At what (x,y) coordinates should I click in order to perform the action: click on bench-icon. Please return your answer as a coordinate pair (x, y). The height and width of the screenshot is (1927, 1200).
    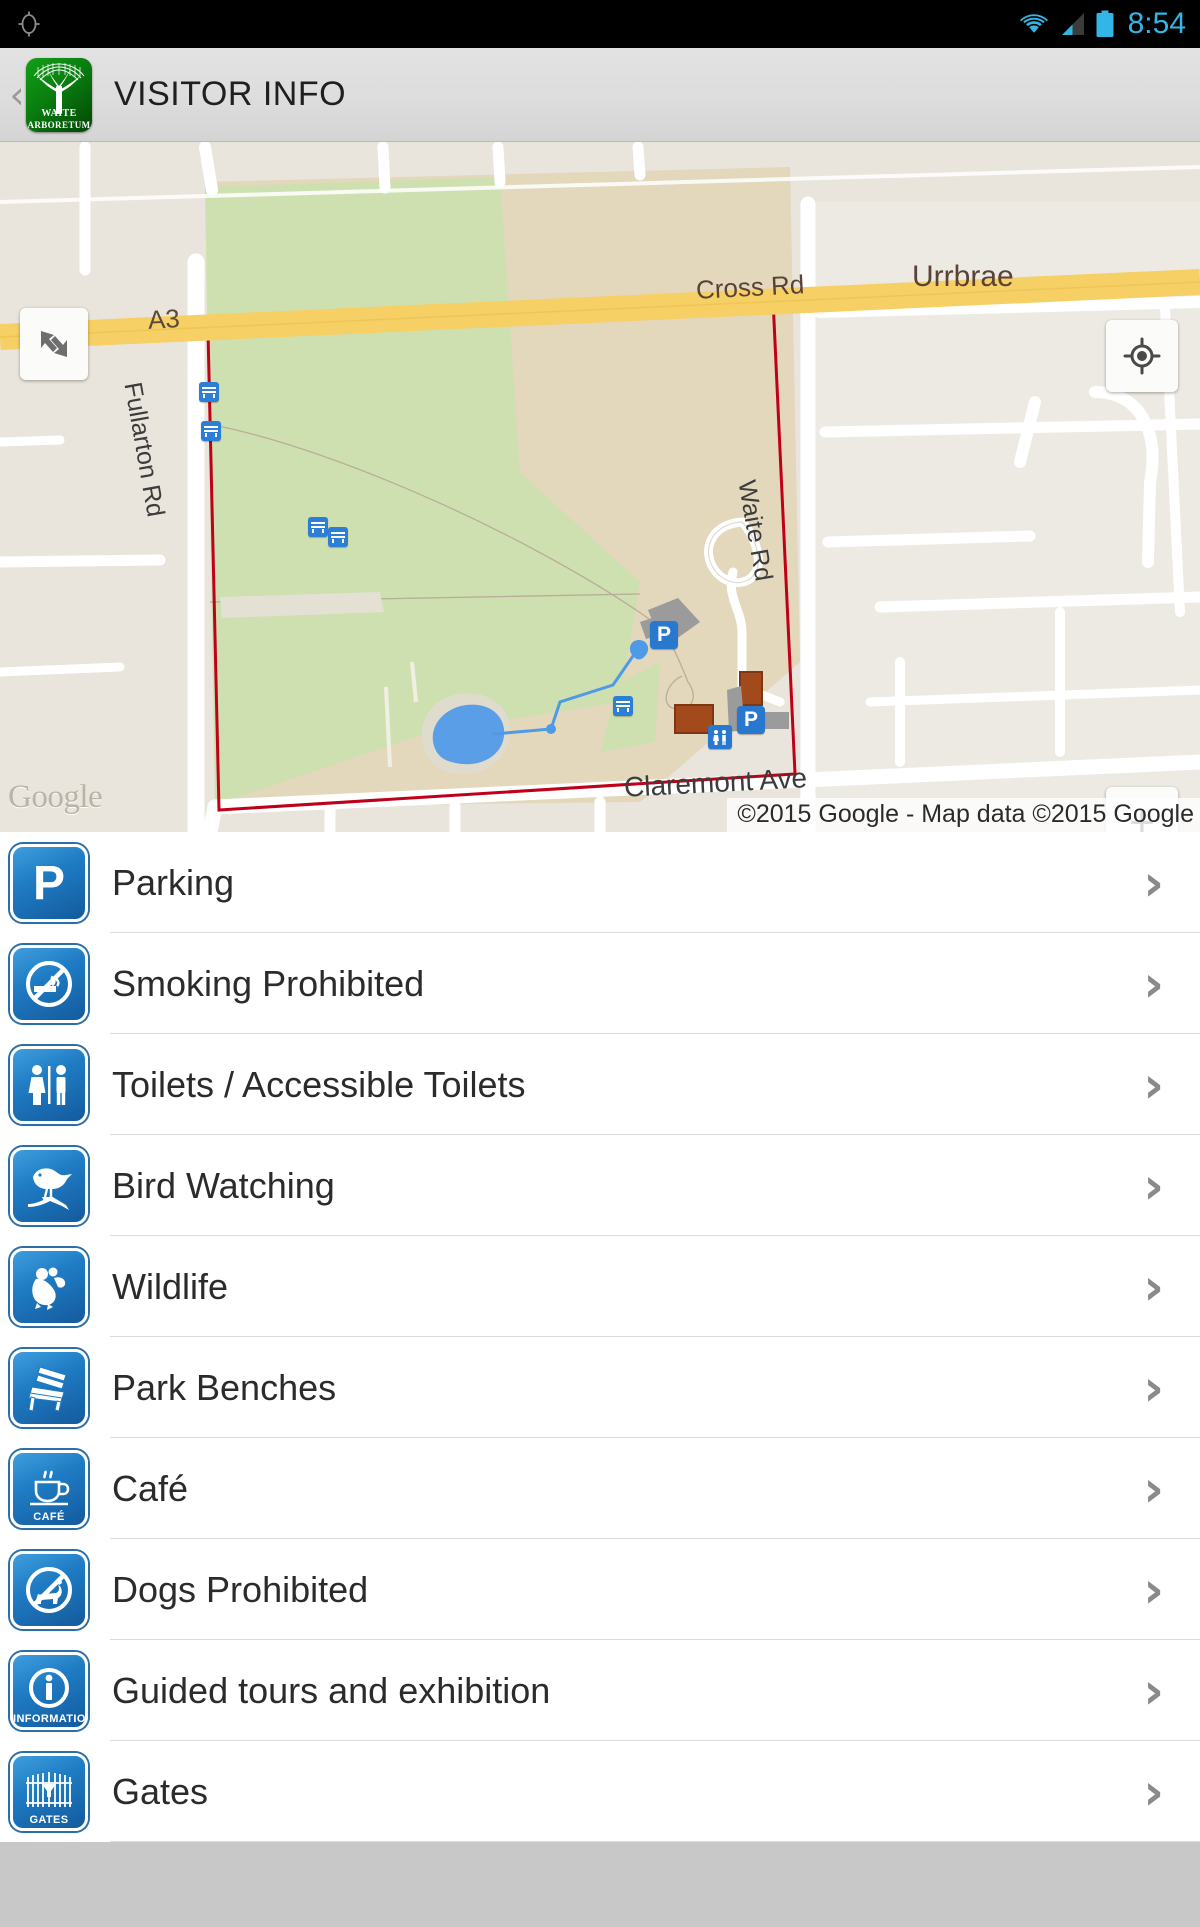
    Looking at the image, I should click on (49, 1387).